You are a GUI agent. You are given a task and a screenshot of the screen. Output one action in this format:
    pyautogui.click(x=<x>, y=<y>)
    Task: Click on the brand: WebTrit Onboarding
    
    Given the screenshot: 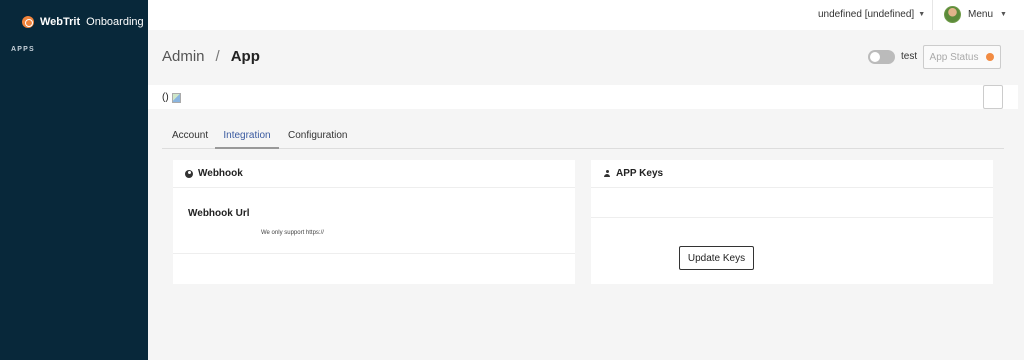 What is the action you would take?
    pyautogui.click(x=83, y=22)
    